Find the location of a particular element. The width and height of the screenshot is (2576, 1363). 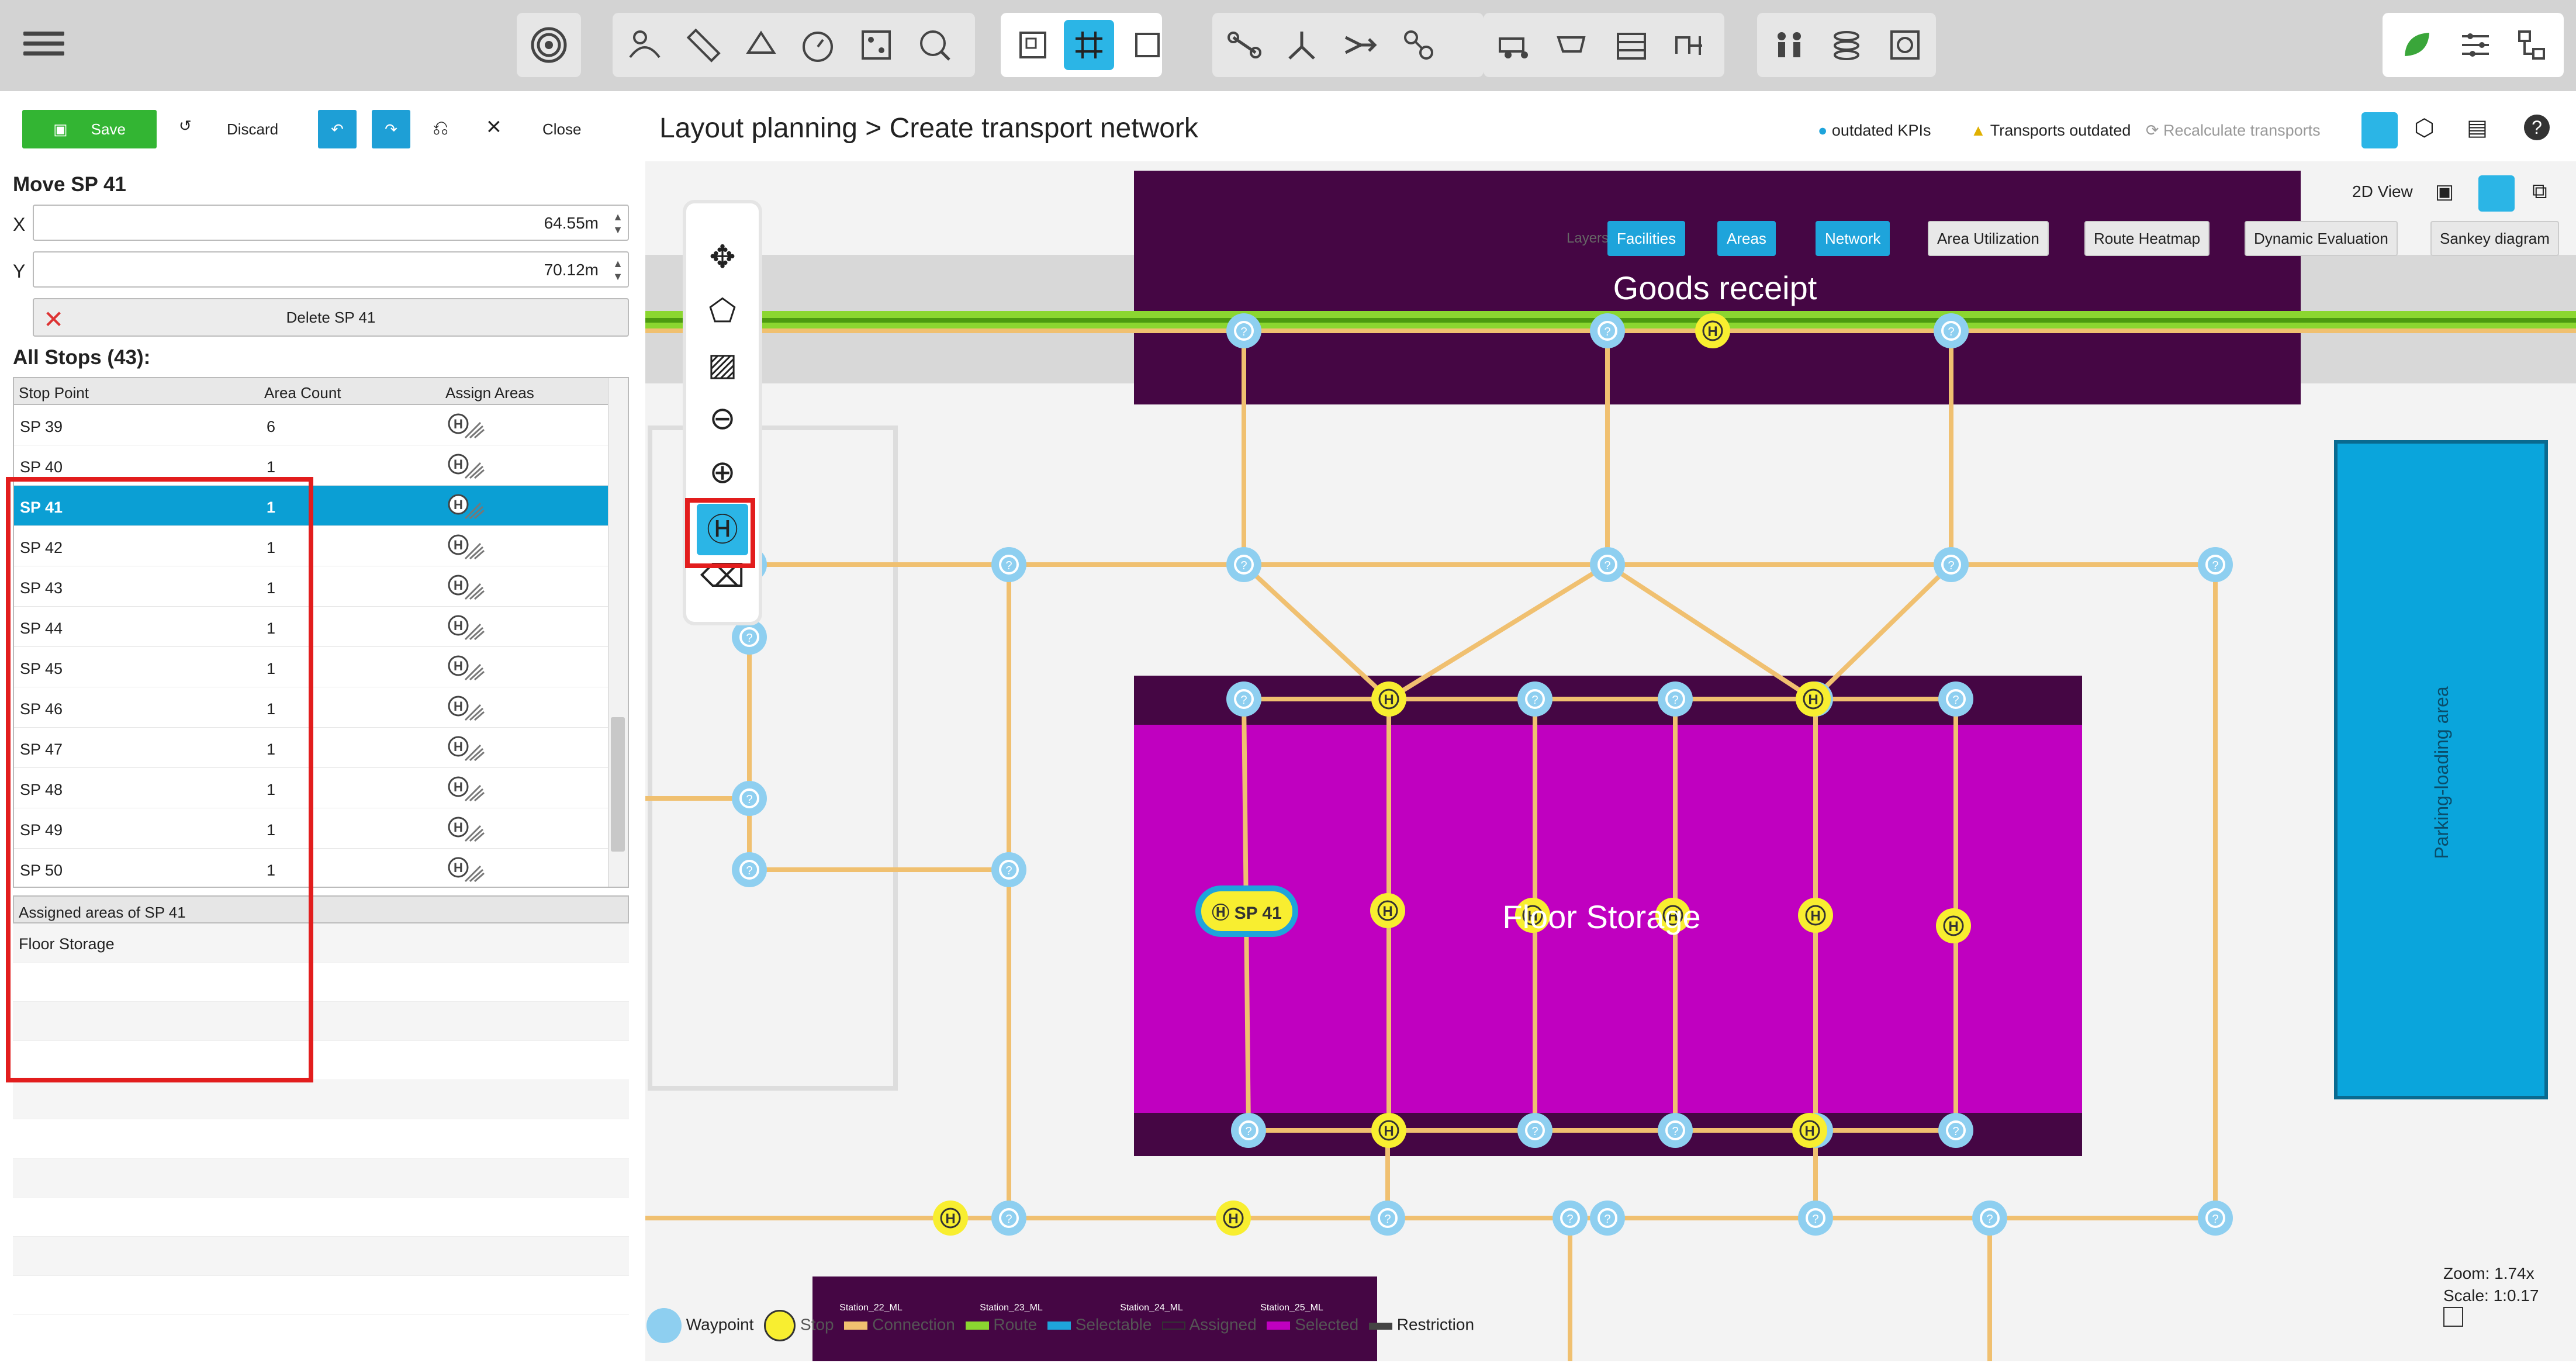

radar-icon is located at coordinates (549, 45).